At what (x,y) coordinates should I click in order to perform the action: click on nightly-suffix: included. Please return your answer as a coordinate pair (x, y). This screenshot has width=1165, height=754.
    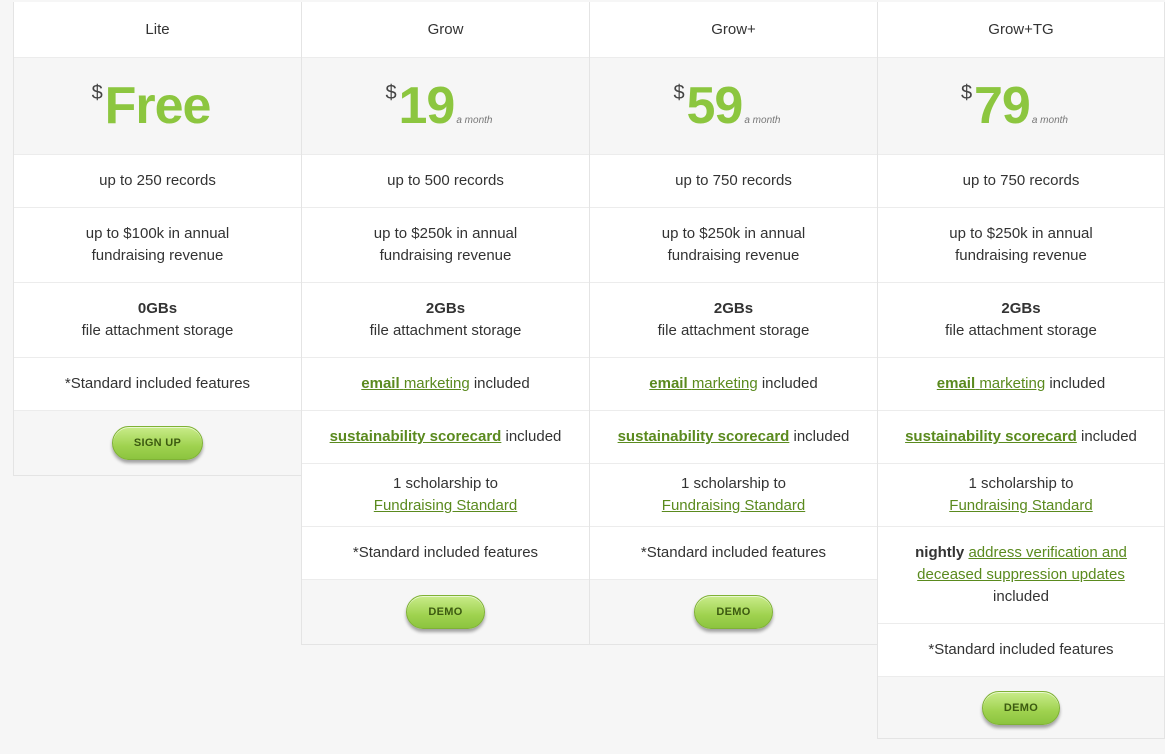
    Looking at the image, I should click on (1021, 596).